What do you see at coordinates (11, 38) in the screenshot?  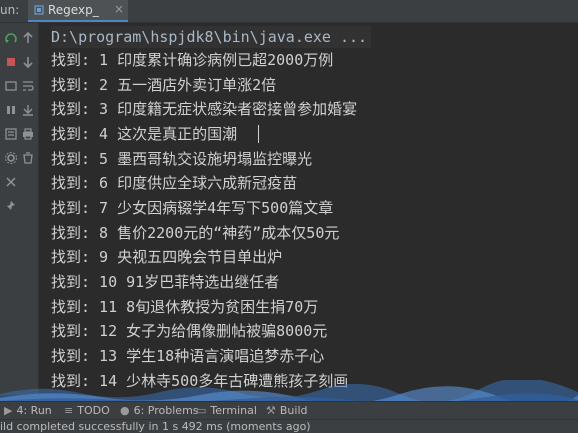 I see `rerun-icon` at bounding box center [11, 38].